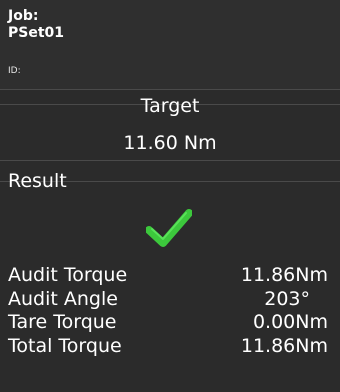 The width and height of the screenshot is (340, 392). Describe the element at coordinates (290, 322) in the screenshot. I see `tare-torque-value: 0.00Nm` at that location.